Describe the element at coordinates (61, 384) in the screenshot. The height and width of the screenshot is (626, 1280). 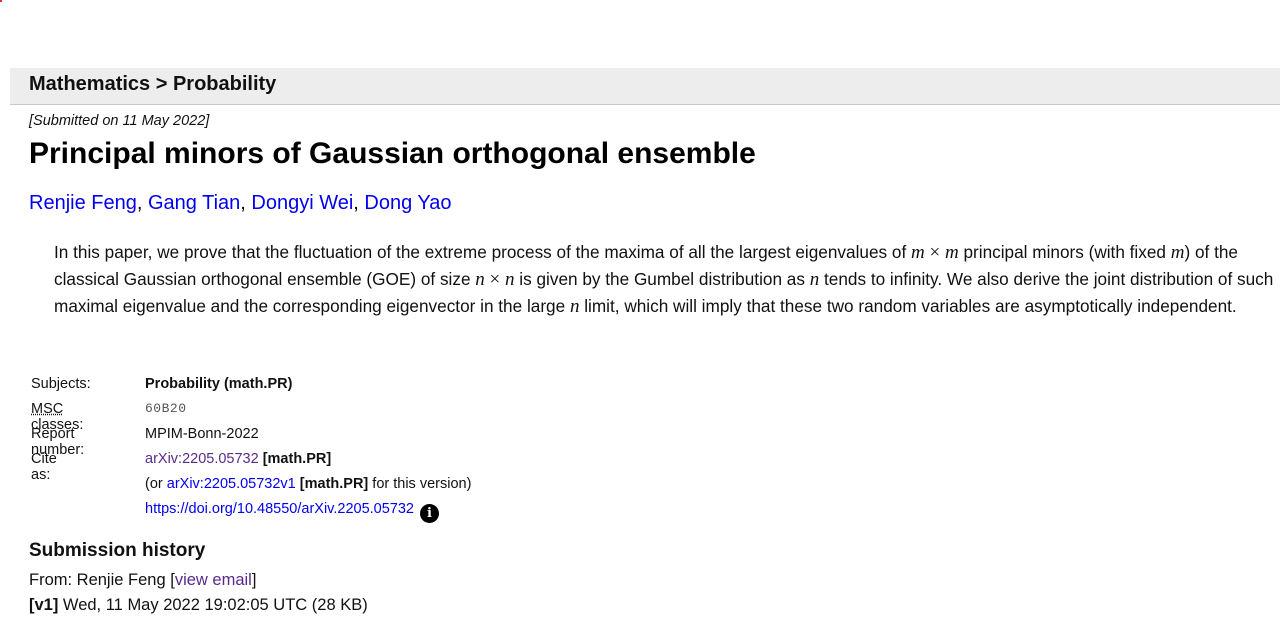
I see `subjects-label: Subjects:` at that location.